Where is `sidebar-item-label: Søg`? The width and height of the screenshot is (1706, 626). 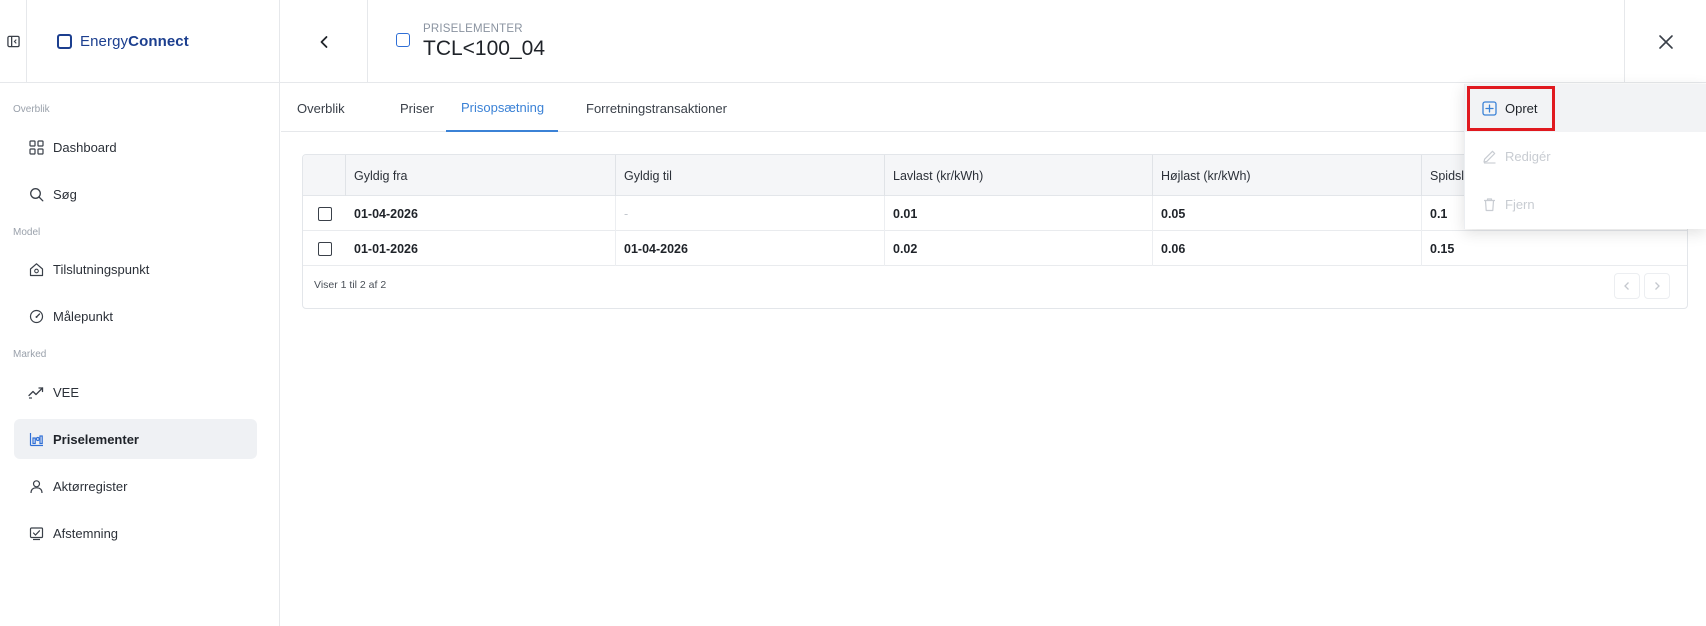 sidebar-item-label: Søg is located at coordinates (65, 194).